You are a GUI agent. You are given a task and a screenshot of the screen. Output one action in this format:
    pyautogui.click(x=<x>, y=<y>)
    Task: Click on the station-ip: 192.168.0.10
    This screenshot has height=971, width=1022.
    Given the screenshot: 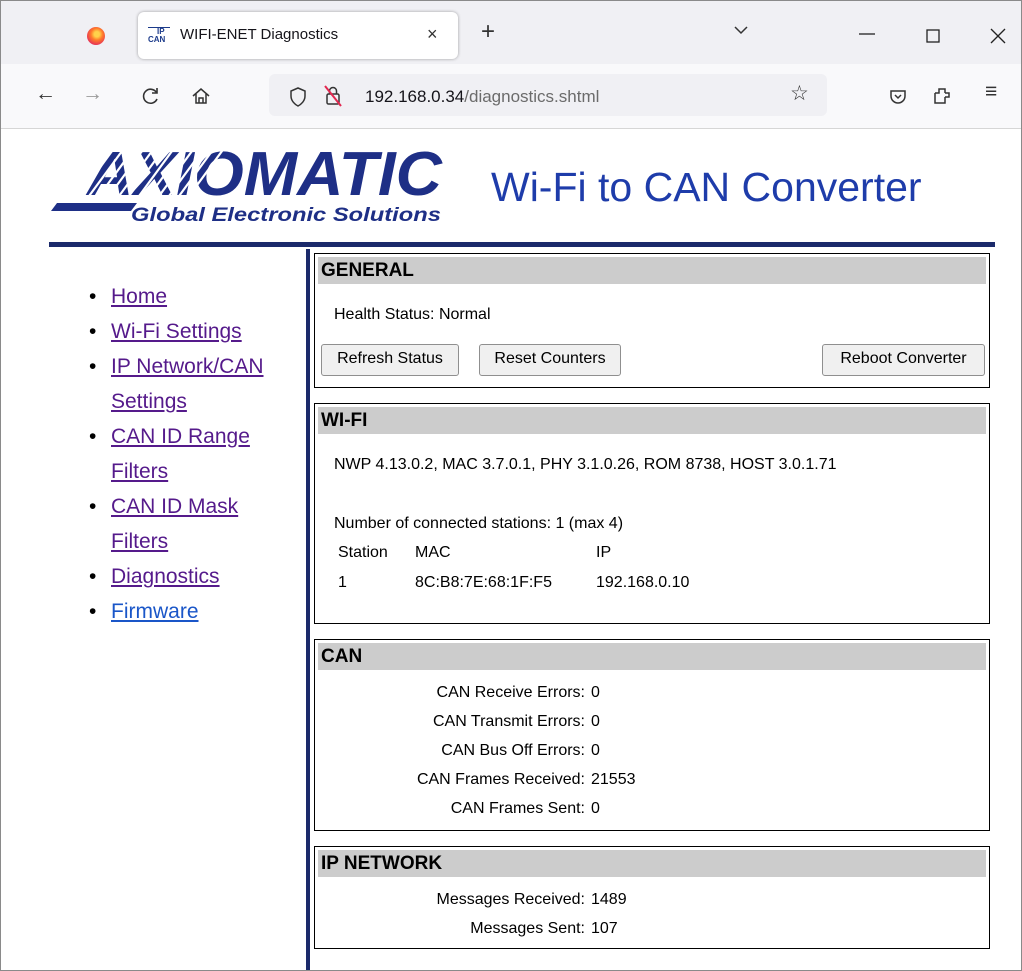 What is the action you would take?
    pyautogui.click(x=643, y=582)
    